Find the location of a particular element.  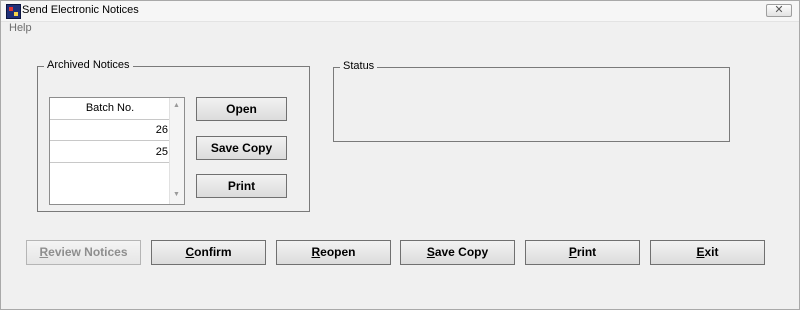

review-notices-button: Review Notices is located at coordinates (83, 252).